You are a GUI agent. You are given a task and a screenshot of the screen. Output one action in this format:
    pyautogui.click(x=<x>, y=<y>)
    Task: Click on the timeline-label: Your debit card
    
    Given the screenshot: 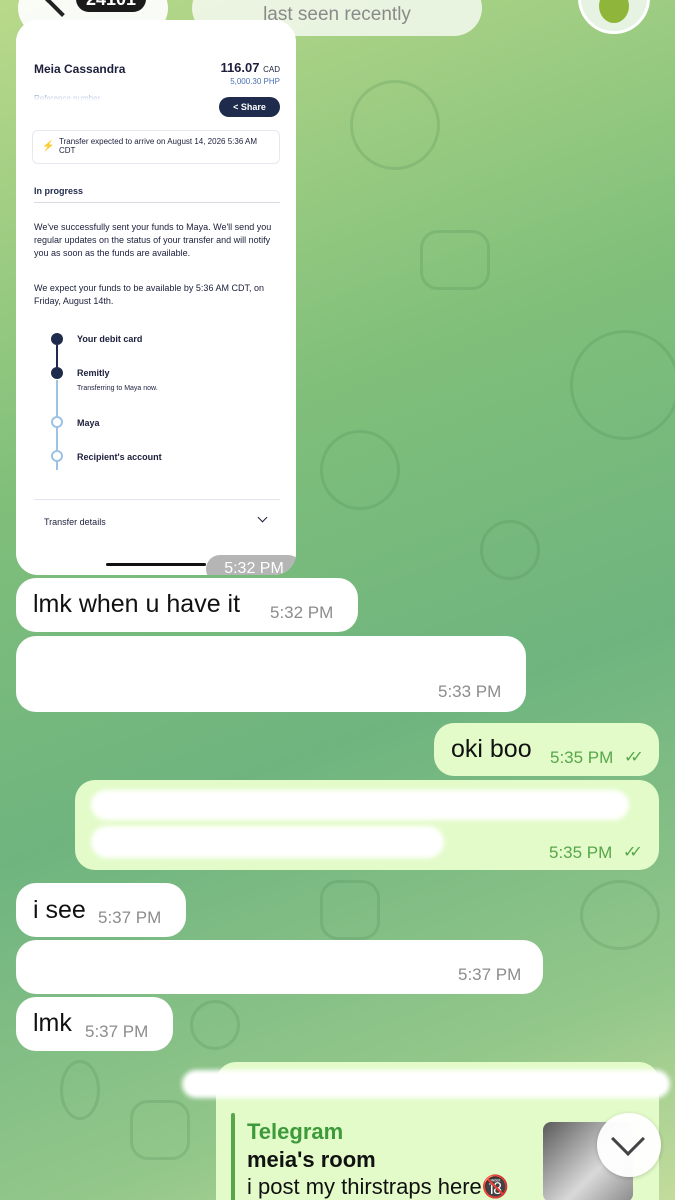 What is the action you would take?
    pyautogui.click(x=110, y=339)
    